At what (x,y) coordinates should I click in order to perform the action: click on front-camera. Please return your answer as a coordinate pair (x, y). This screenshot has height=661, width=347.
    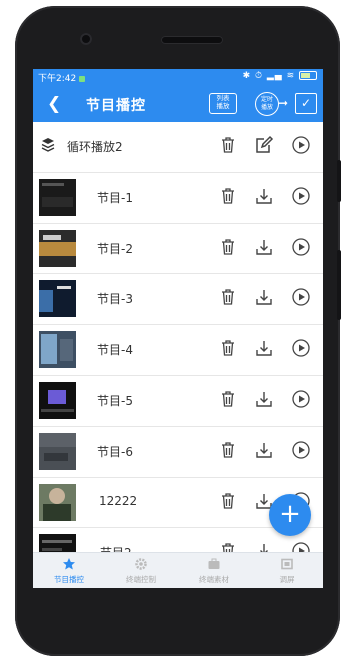
    Looking at the image, I should click on (86, 39).